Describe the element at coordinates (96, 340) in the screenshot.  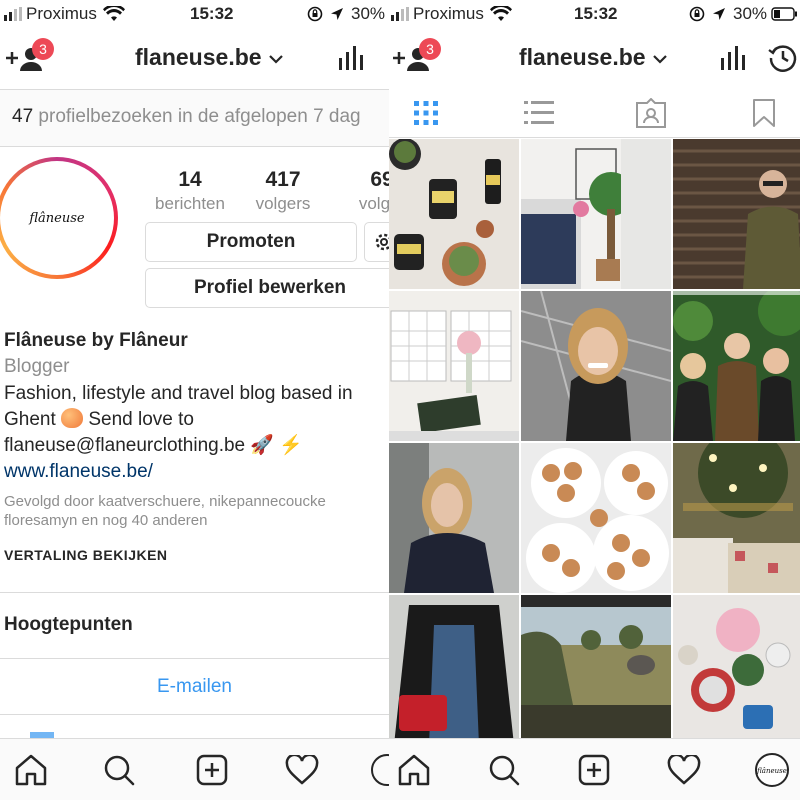
I see `profile-name: Flâneuse by Flâneur` at that location.